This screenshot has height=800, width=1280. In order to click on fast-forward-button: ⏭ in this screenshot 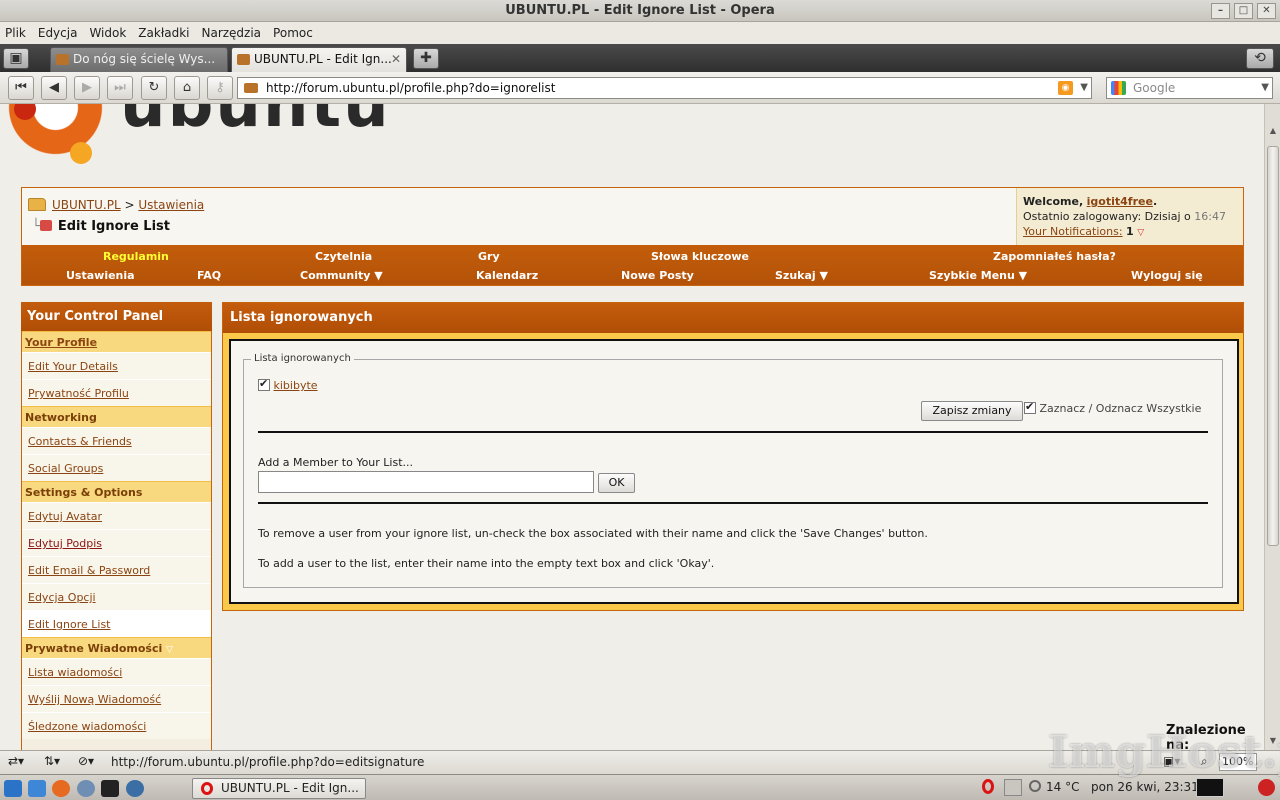, I will do `click(120, 88)`.